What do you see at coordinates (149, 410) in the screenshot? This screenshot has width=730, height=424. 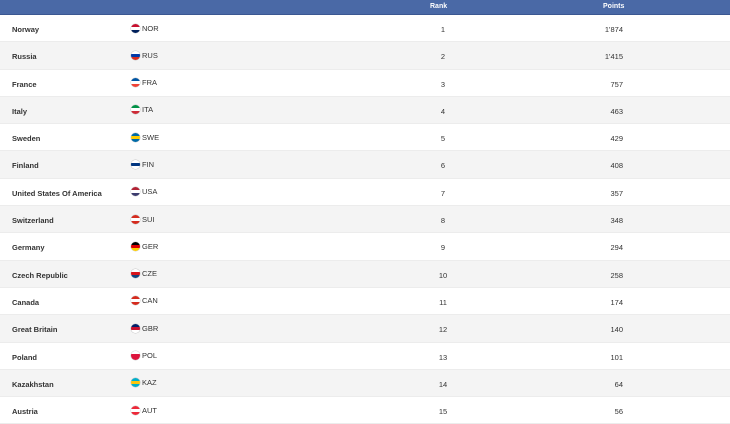 I see `nation-code: AUT` at bounding box center [149, 410].